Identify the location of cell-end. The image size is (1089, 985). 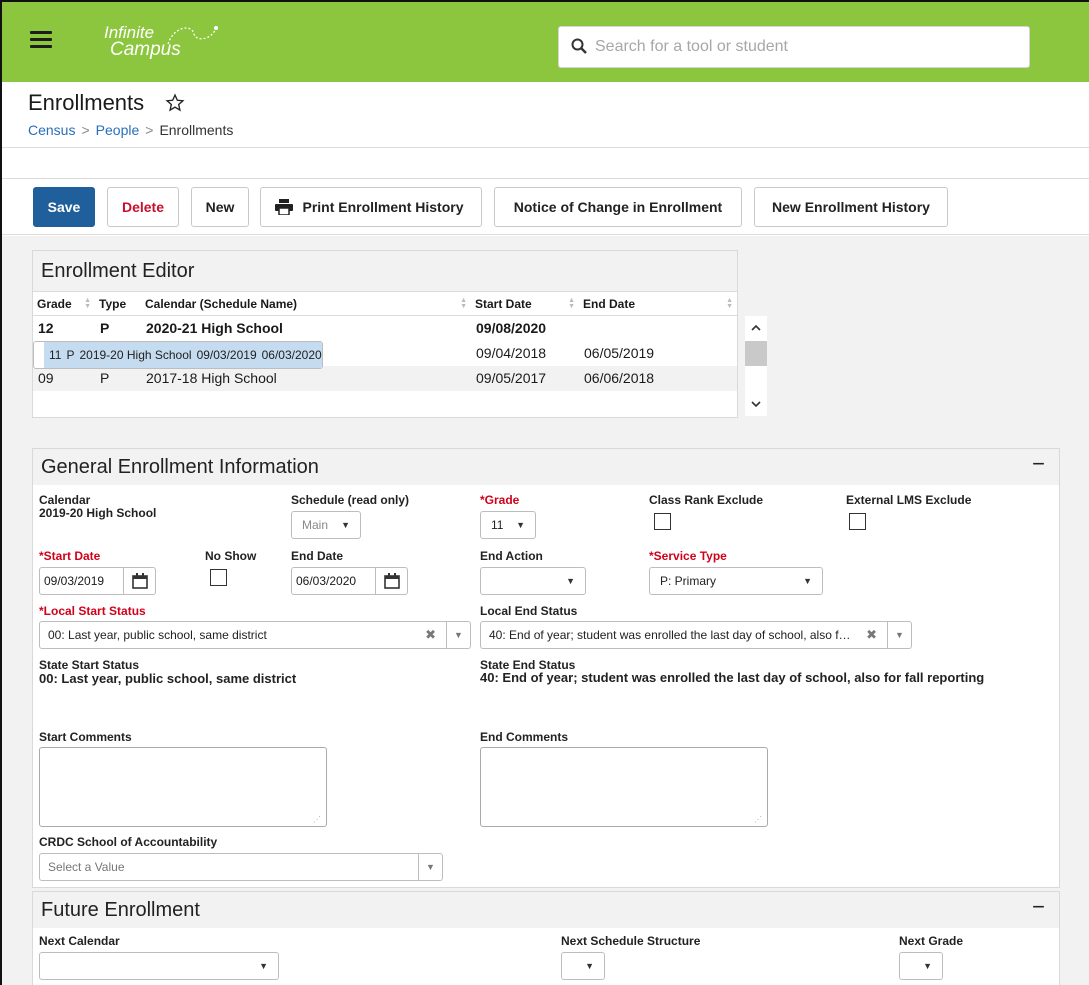
(658, 328).